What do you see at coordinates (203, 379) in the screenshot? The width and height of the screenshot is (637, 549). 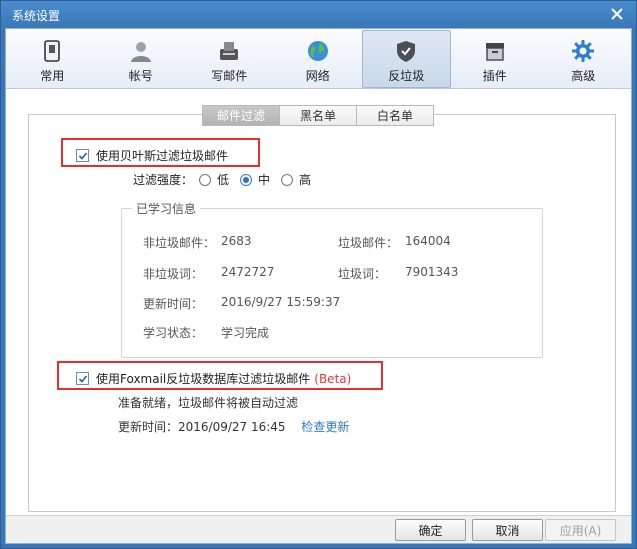 I see `foxmail-db-label: 使用Foxmail反垃圾数据库过滤垃圾邮件` at bounding box center [203, 379].